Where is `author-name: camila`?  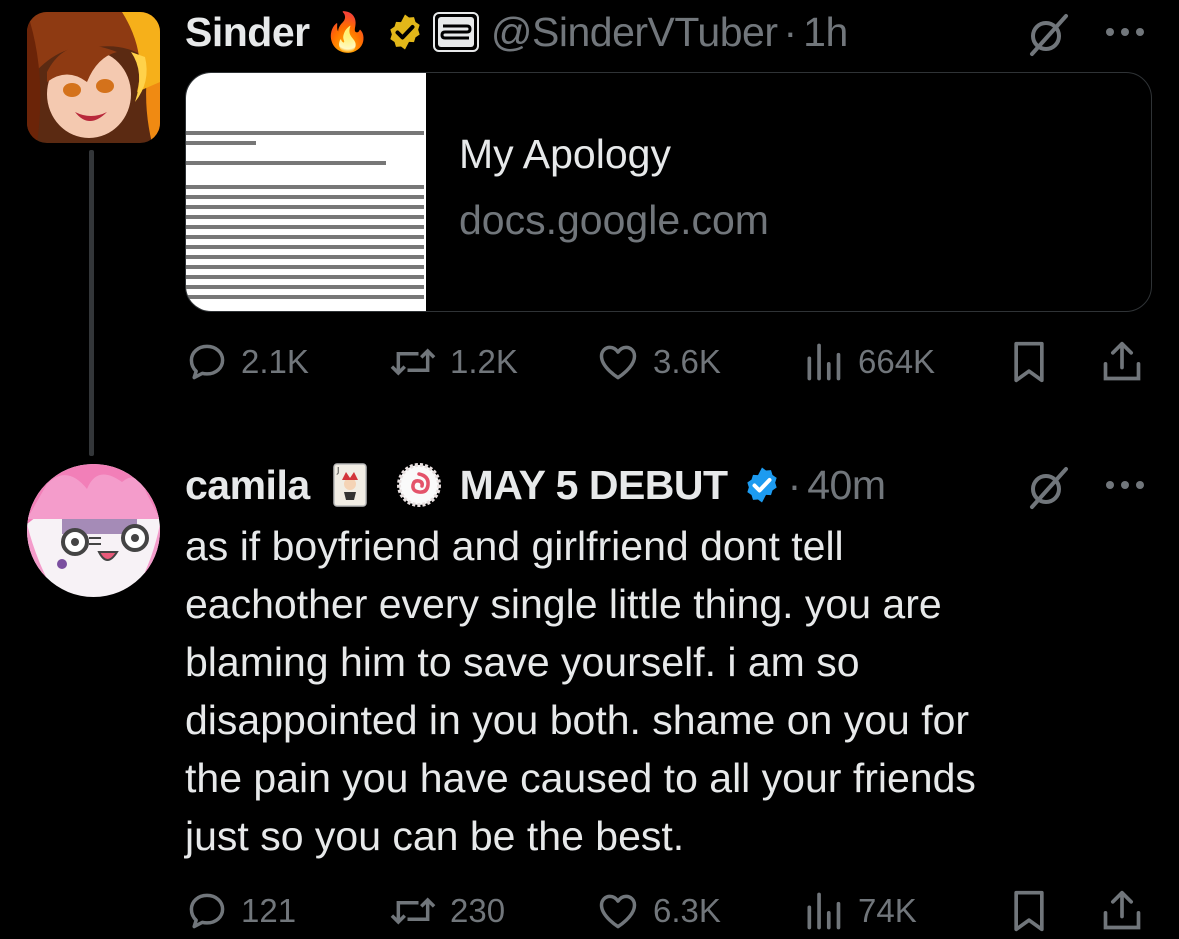
author-name: camila is located at coordinates (247, 485).